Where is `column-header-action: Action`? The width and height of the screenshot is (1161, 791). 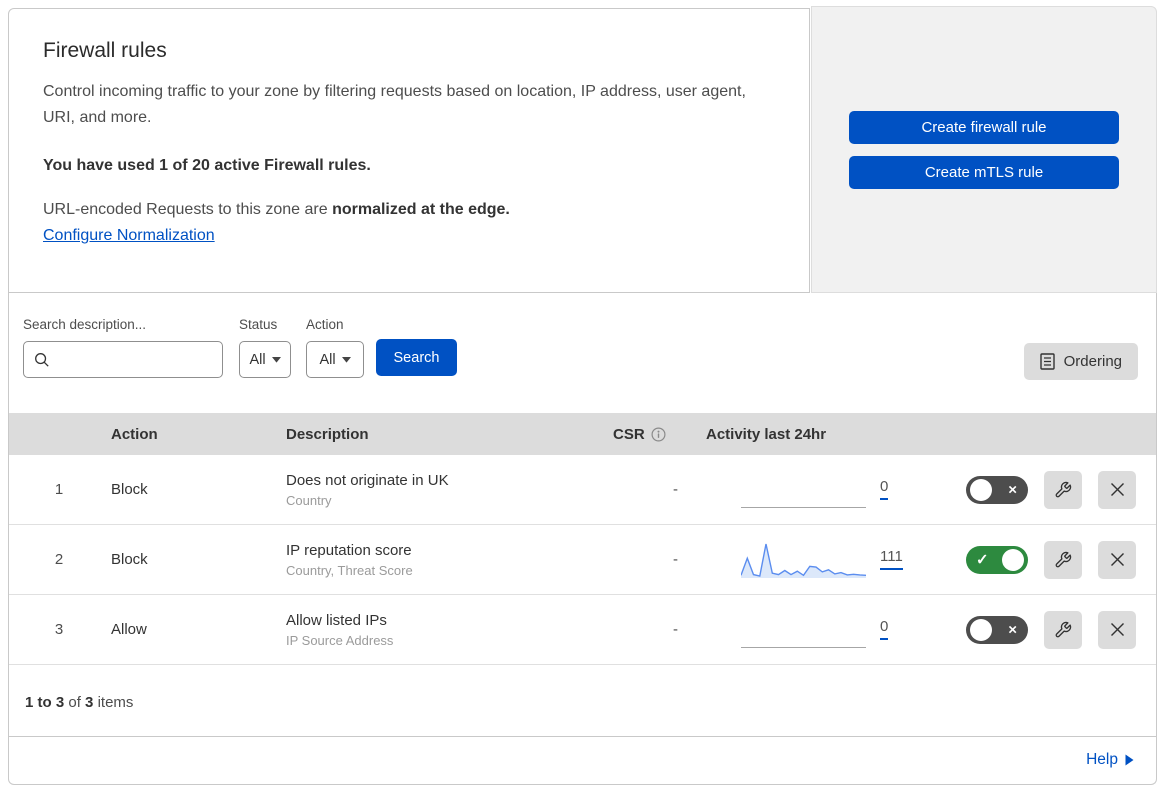 column-header-action: Action is located at coordinates (134, 434).